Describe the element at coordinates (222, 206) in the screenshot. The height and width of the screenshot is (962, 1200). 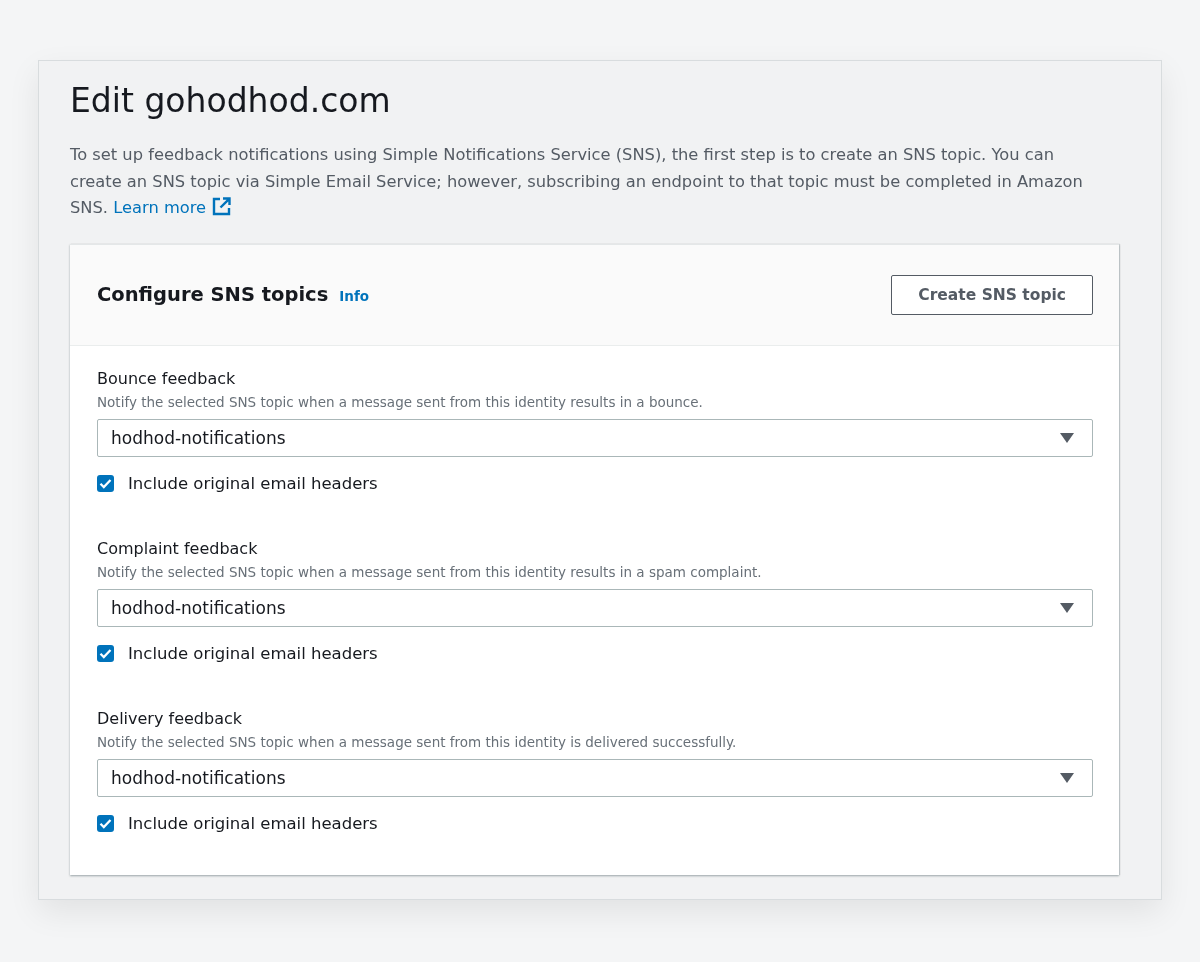
I see `external-link-icon` at that location.